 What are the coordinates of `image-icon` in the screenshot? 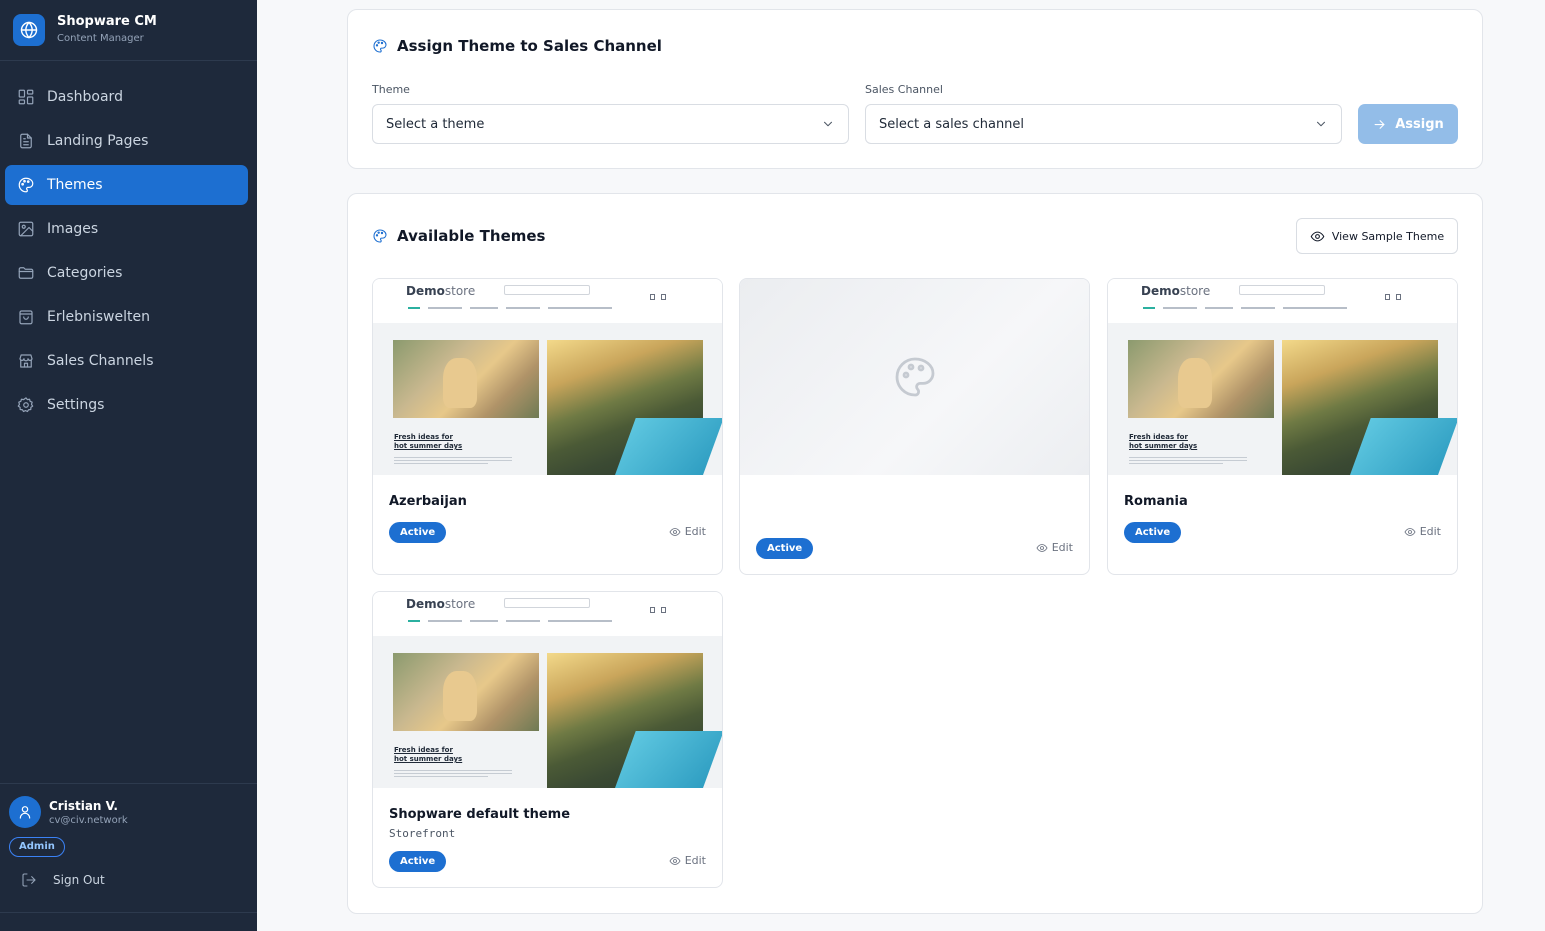 It's located at (26, 229).